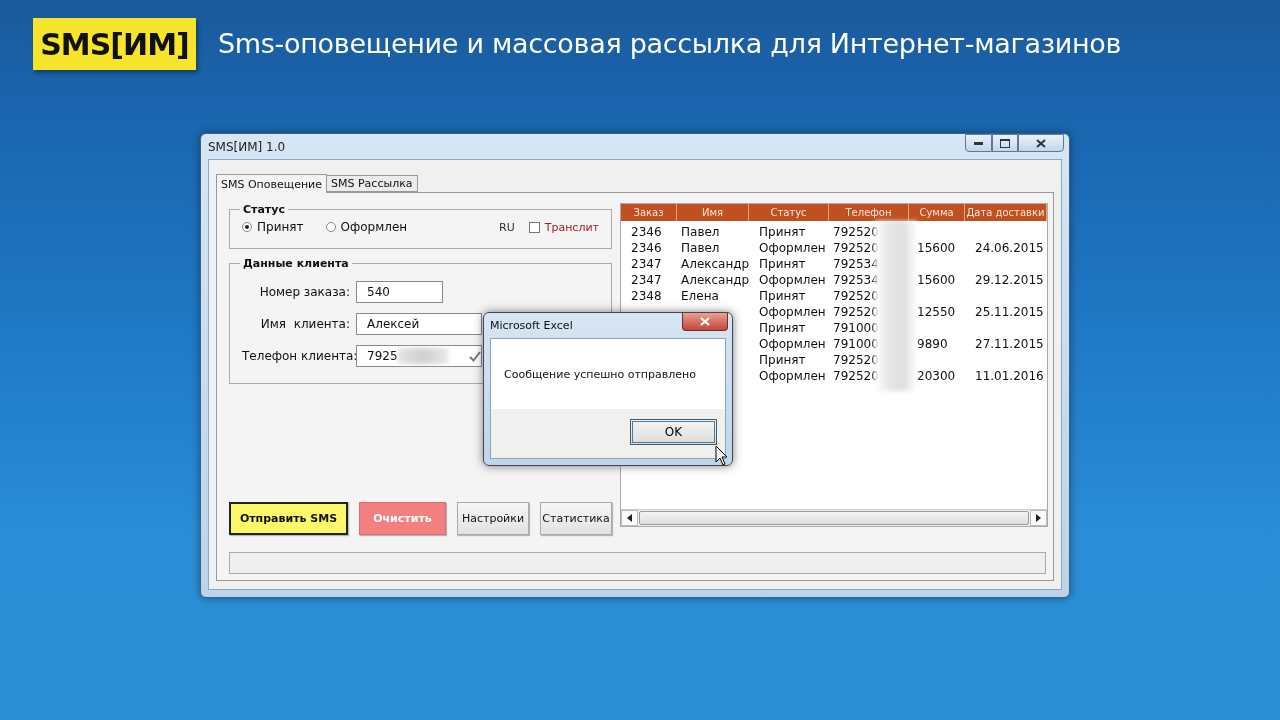 This screenshot has width=1280, height=720. I want to click on tab: SMS Рассылка, so click(372, 183).